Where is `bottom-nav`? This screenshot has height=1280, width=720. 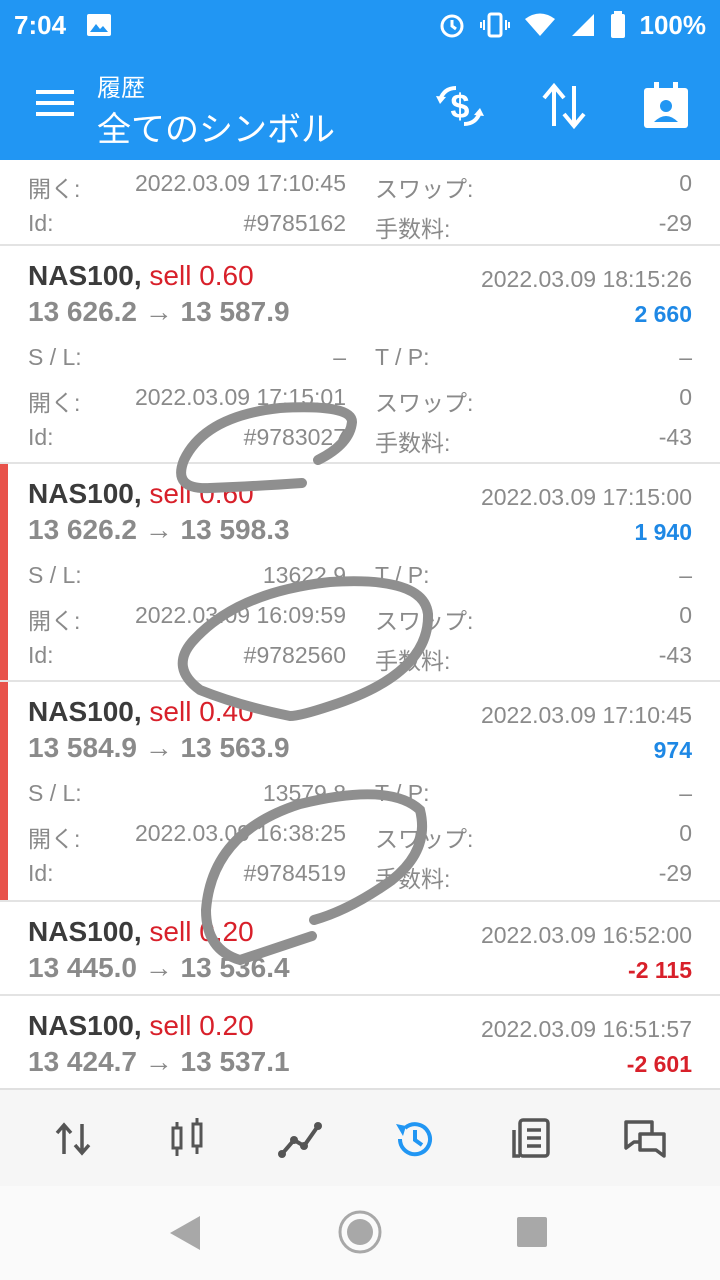 bottom-nav is located at coordinates (360, 1137).